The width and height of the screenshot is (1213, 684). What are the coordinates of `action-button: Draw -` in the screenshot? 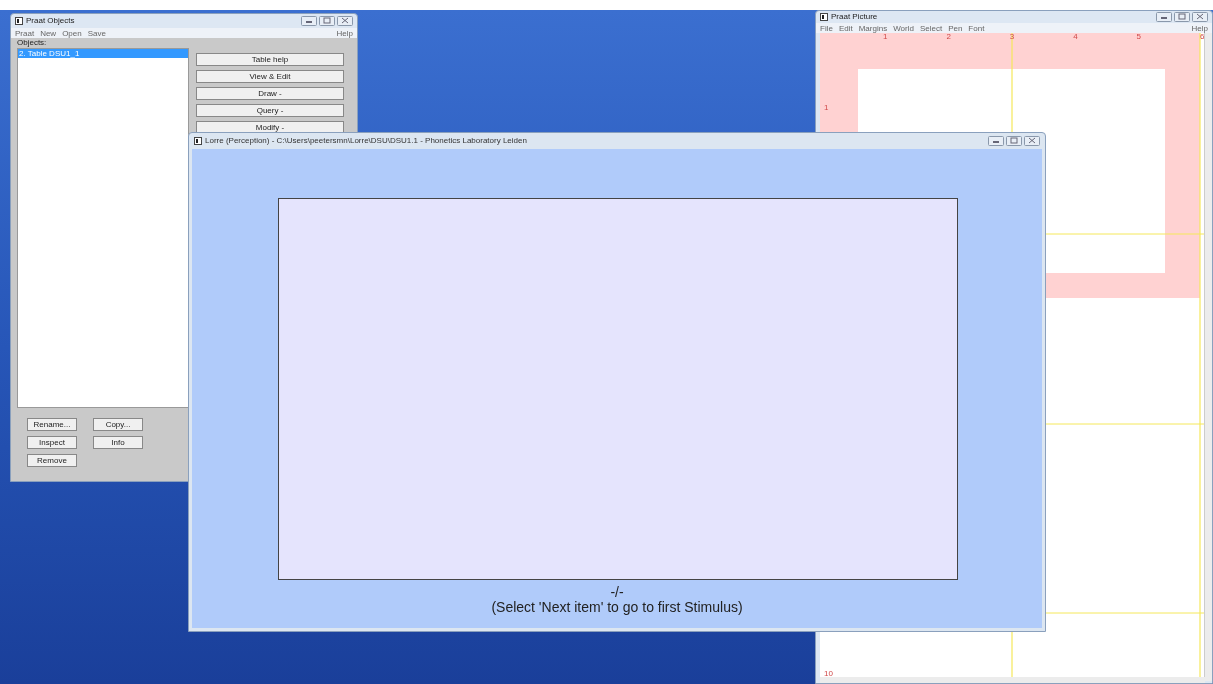 It's located at (270, 93).